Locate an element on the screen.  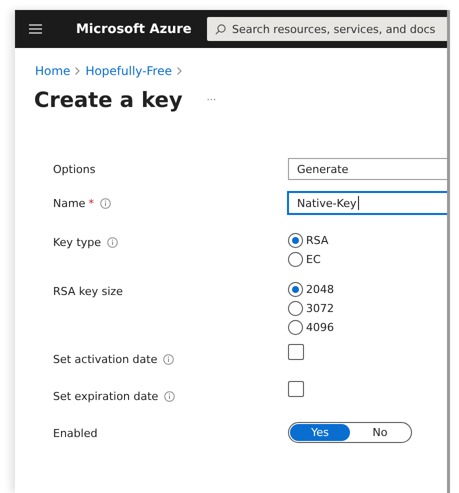
breadcrumb-link: Hopefully-Free is located at coordinates (128, 71).